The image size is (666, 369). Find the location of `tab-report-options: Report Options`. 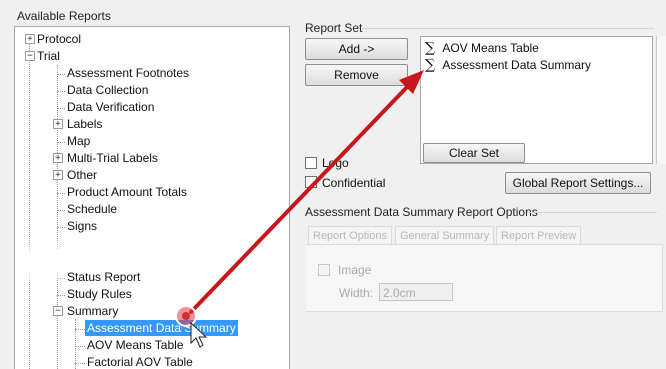

tab-report-options: Report Options is located at coordinates (350, 235).